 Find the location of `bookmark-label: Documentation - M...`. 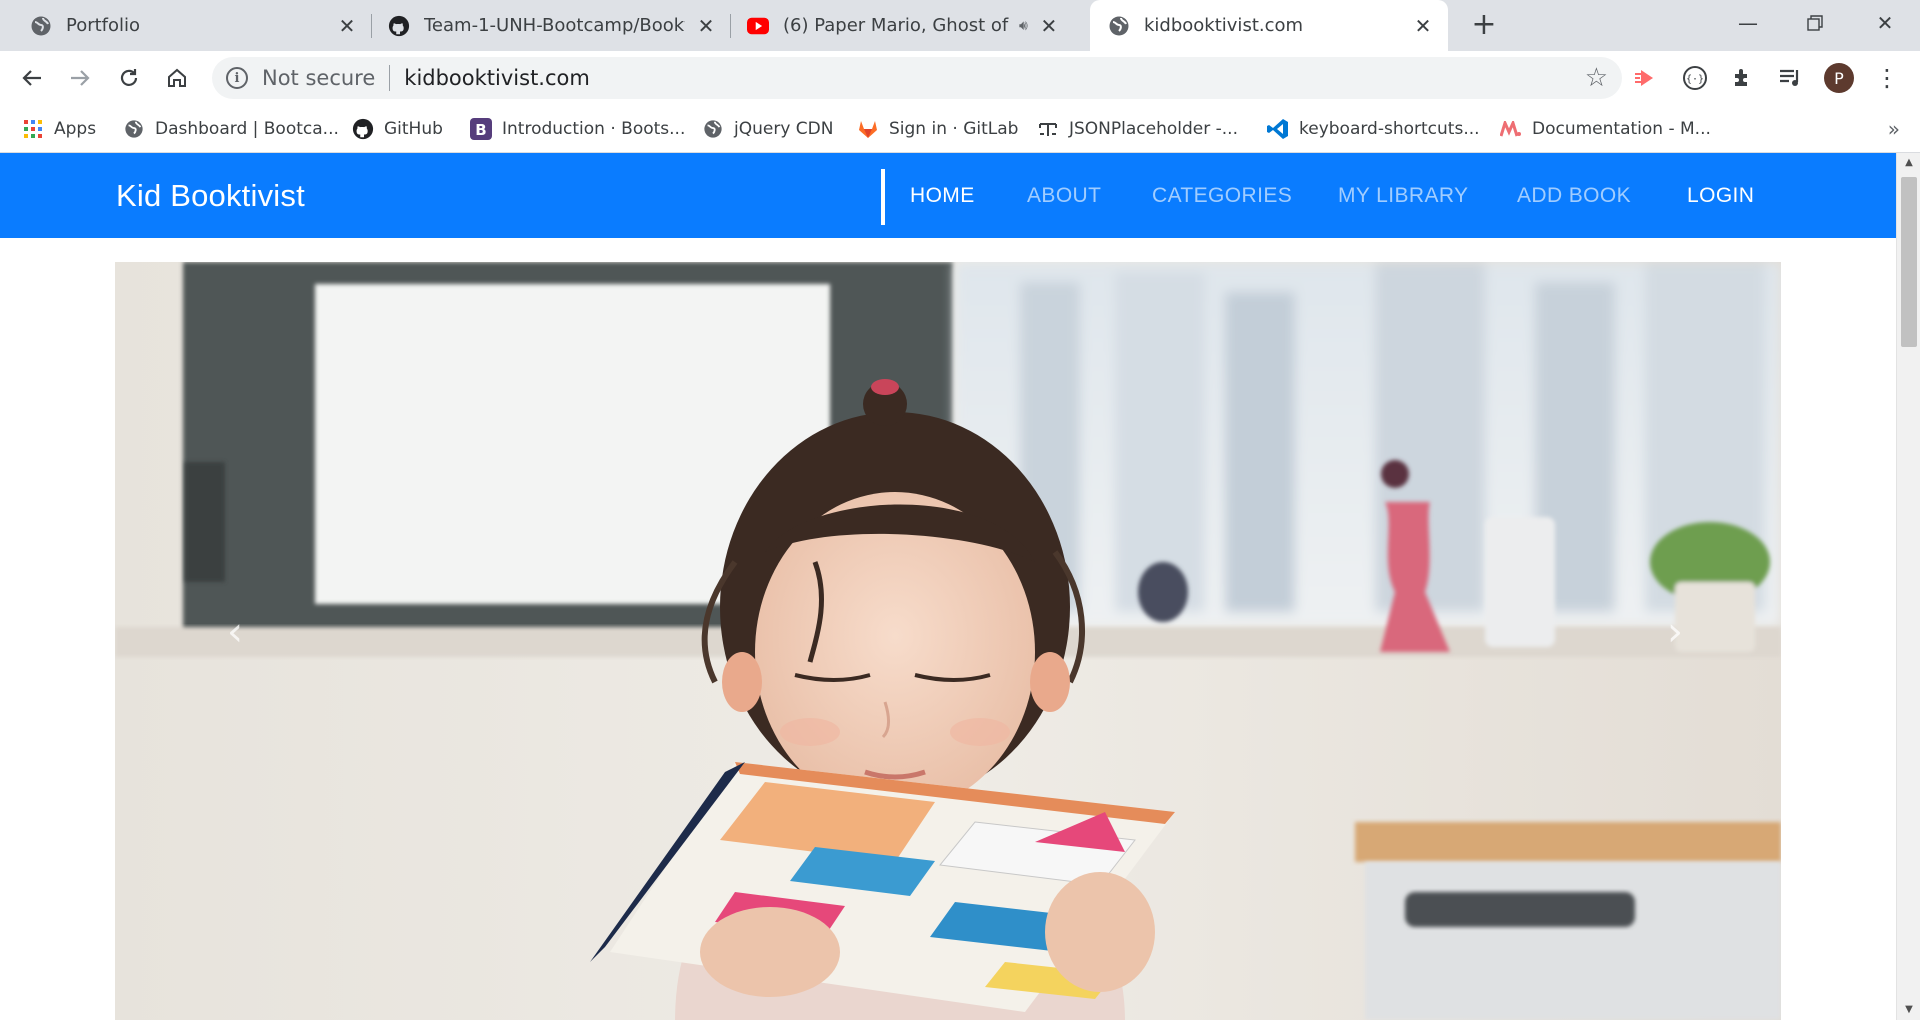

bookmark-label: Documentation - M... is located at coordinates (1621, 129).